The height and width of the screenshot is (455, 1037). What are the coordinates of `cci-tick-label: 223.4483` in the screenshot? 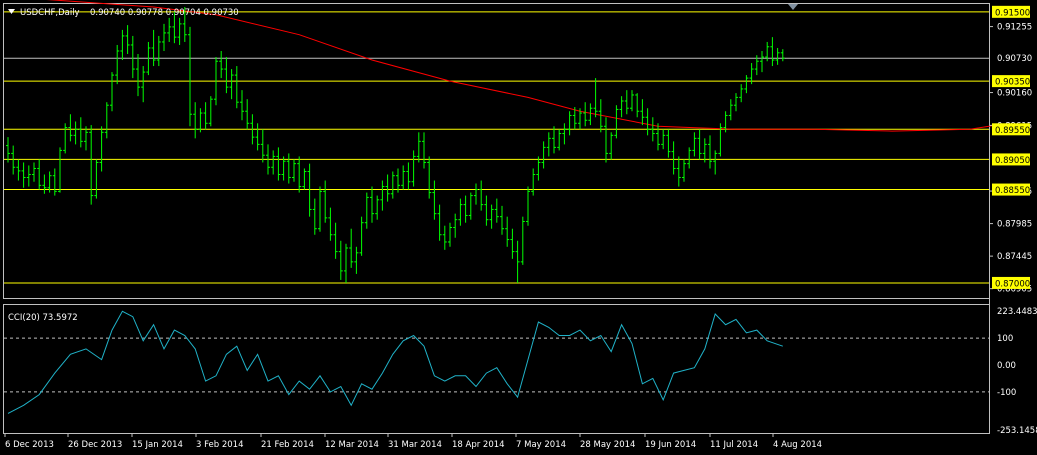 It's located at (1017, 312).